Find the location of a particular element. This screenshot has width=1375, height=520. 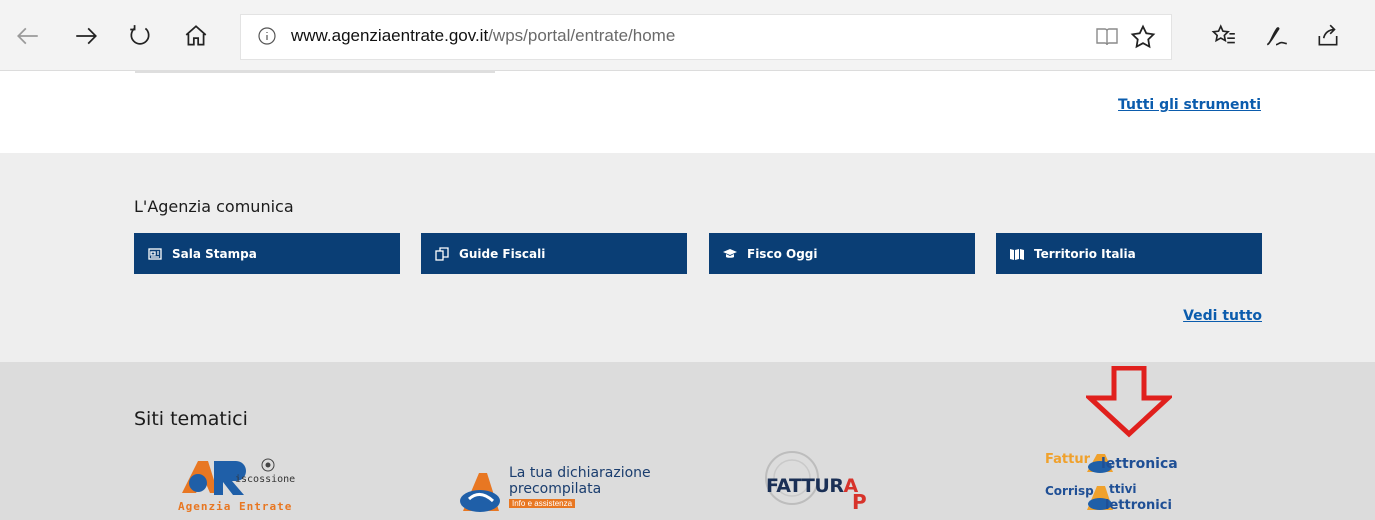

precompilata-line3: Info e assistenza is located at coordinates (542, 503).